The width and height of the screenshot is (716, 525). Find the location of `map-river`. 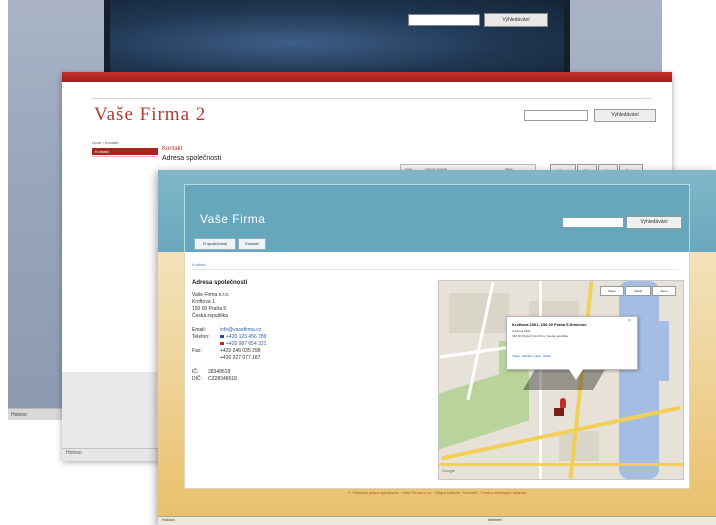

map-river is located at coordinates (654, 351).